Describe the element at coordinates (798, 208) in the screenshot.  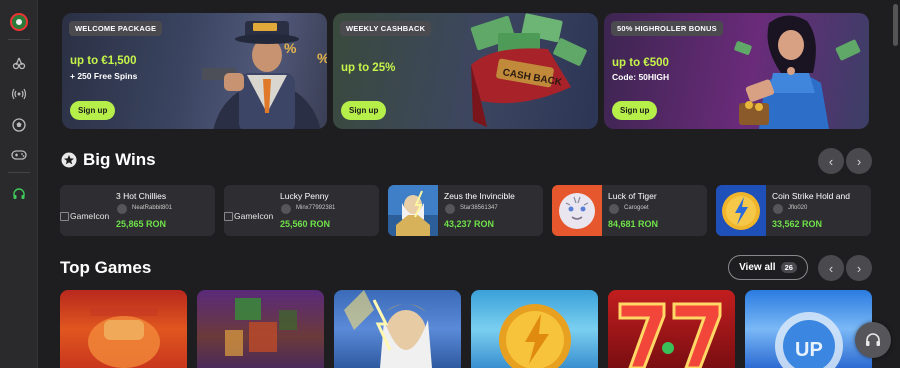
I see `win-username: Jflo020` at that location.